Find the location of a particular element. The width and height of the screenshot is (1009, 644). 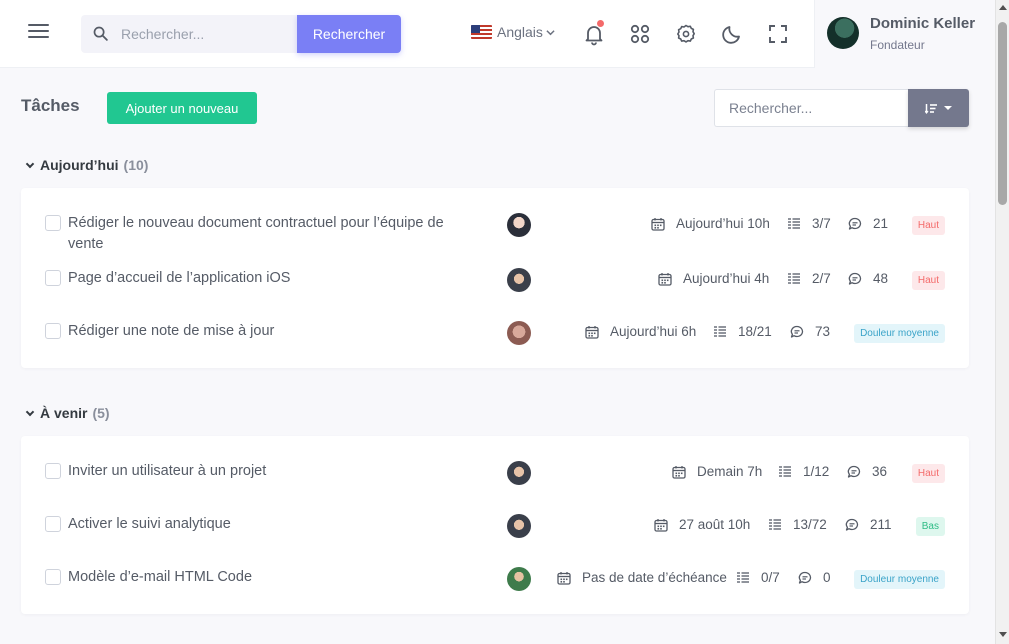

section-today-header: Aujourd’hui (10) is located at coordinates (86, 165).